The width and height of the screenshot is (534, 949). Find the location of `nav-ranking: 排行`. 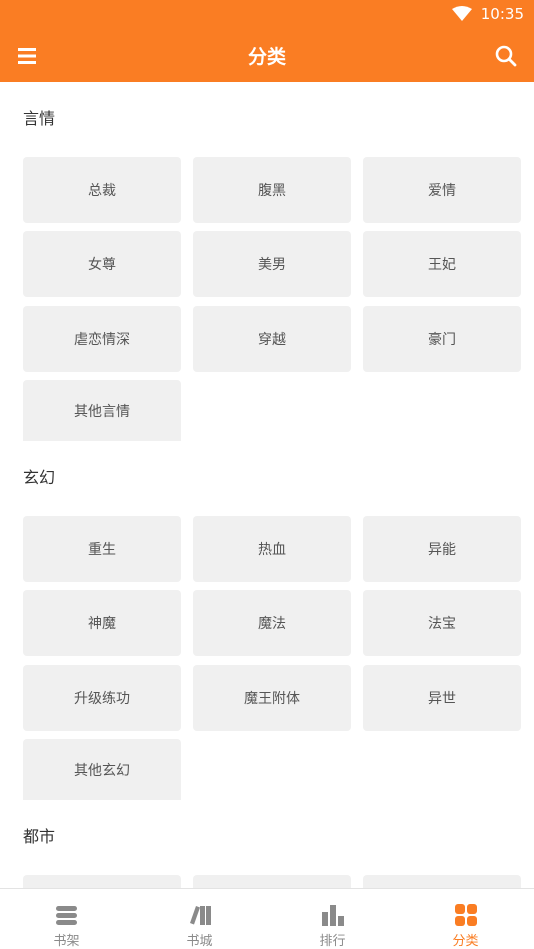

nav-ranking: 排行 is located at coordinates (332, 919).